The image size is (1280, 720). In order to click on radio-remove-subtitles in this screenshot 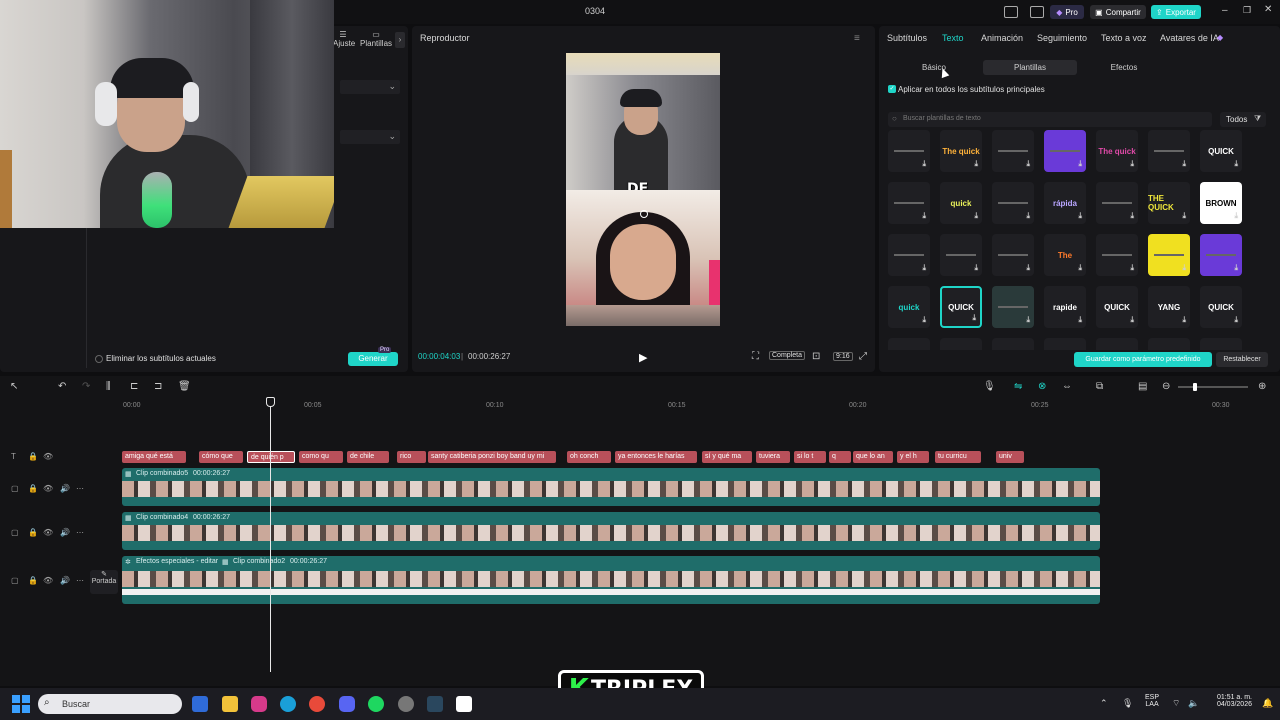, I will do `click(99, 359)`.